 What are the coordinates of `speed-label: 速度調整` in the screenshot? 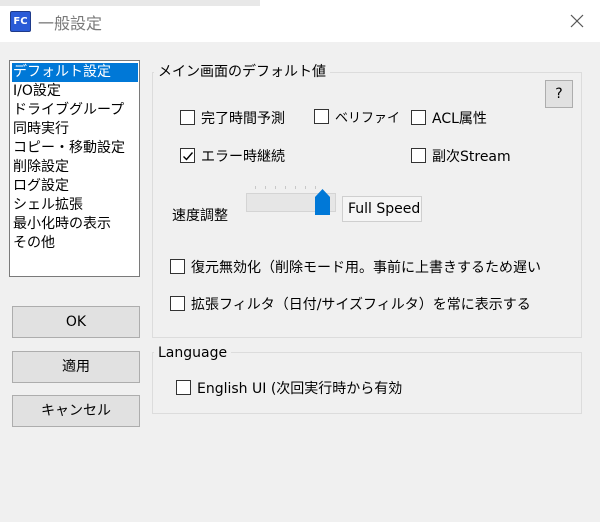 It's located at (200, 216).